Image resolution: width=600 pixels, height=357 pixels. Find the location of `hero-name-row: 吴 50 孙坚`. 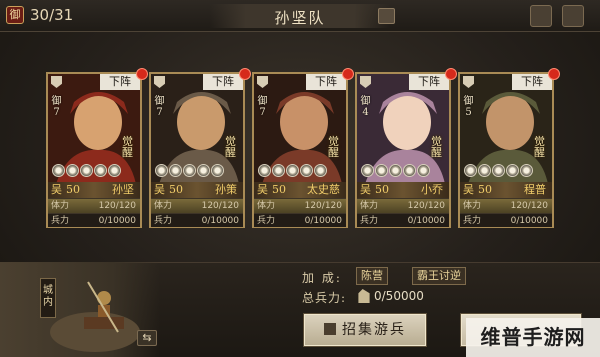

hero-name-row: 吴 50 孙坚 is located at coordinates (94, 190).